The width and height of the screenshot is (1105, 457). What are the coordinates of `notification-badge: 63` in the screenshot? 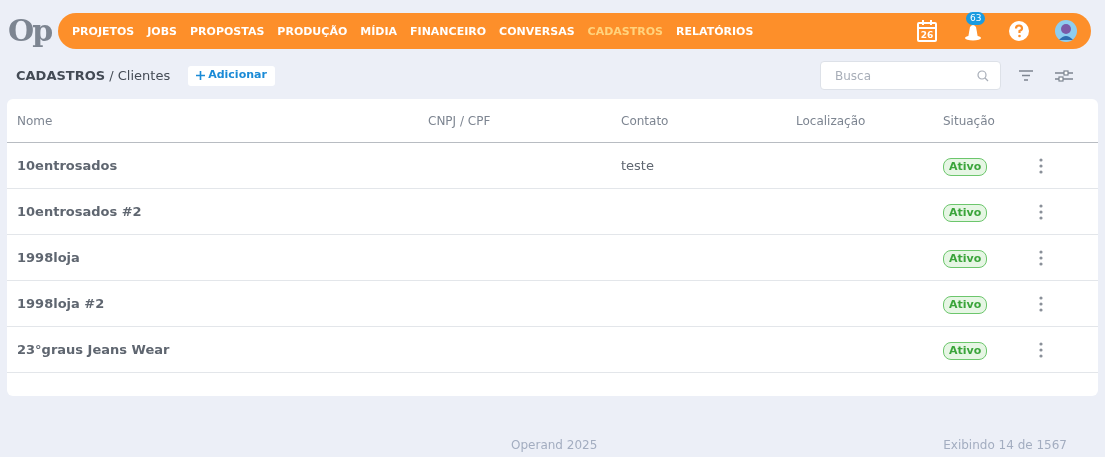 It's located at (976, 18).